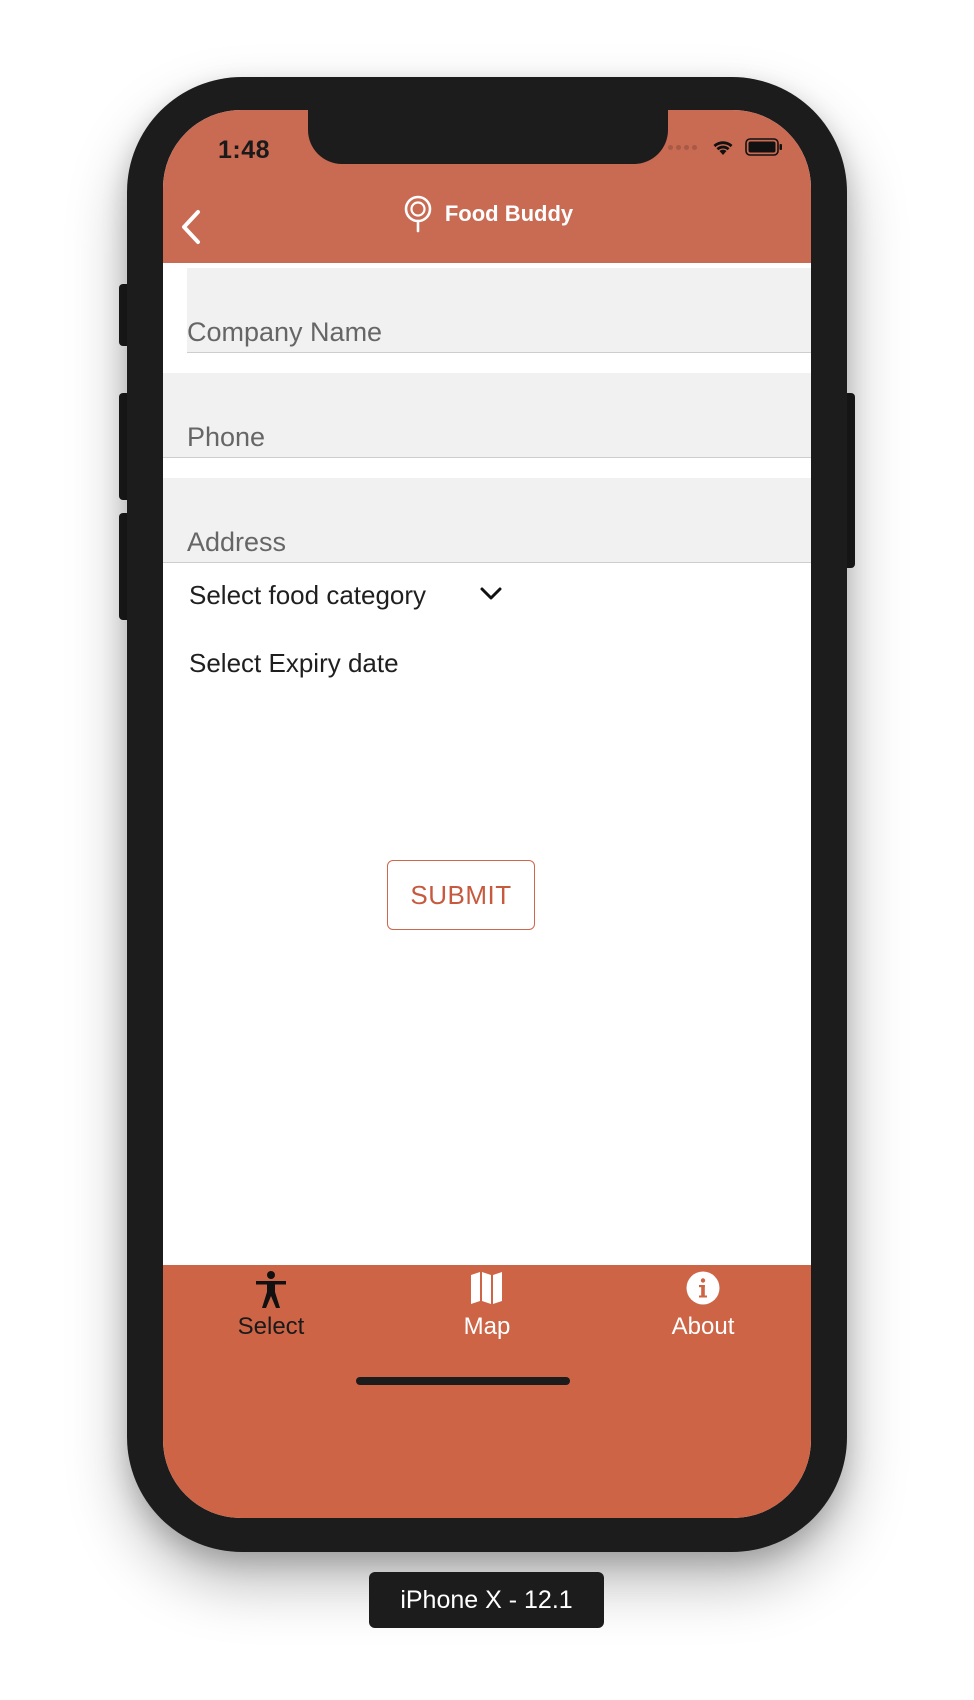 This screenshot has height=1700, width=974. I want to click on cellular-signal-icon, so click(682, 147).